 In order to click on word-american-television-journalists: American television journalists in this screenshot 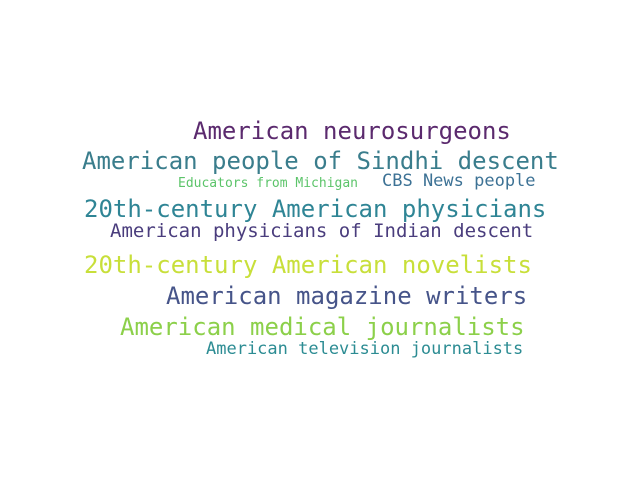, I will do `click(365, 349)`.